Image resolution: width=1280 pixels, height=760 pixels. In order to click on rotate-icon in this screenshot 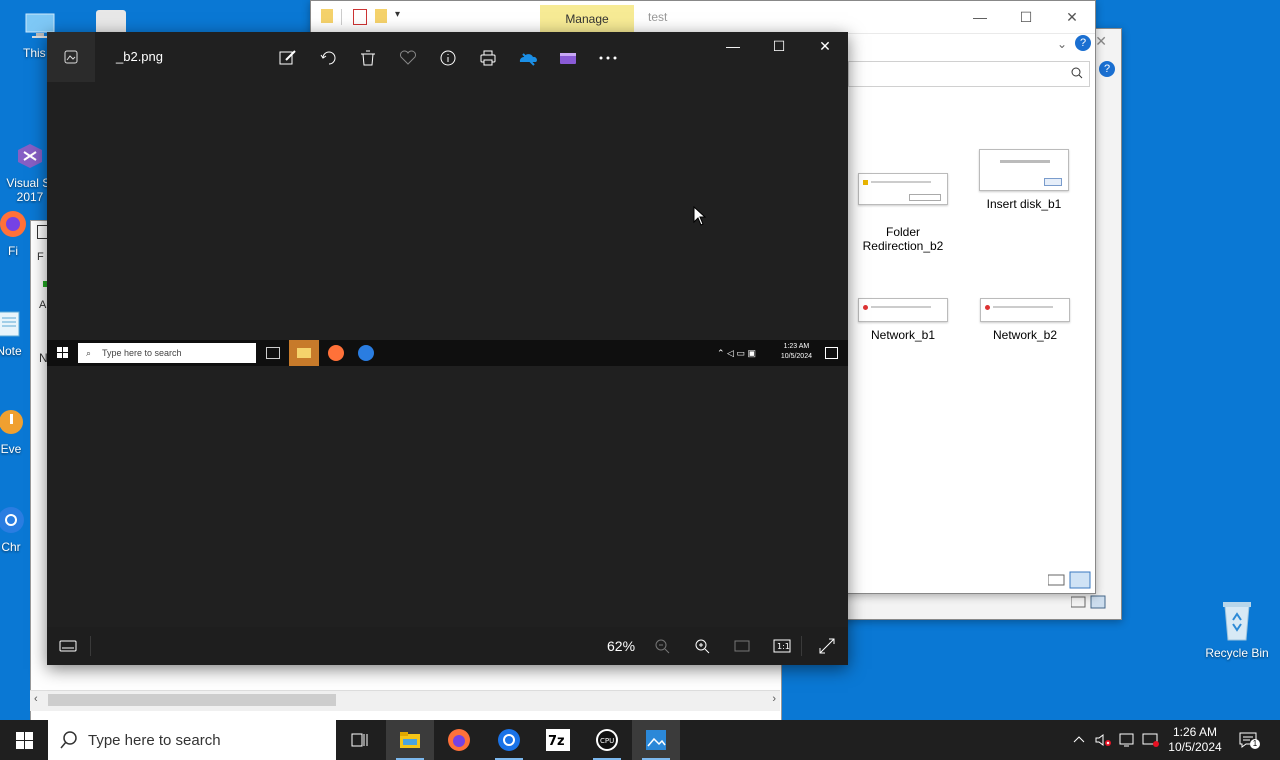, I will do `click(328, 58)`.